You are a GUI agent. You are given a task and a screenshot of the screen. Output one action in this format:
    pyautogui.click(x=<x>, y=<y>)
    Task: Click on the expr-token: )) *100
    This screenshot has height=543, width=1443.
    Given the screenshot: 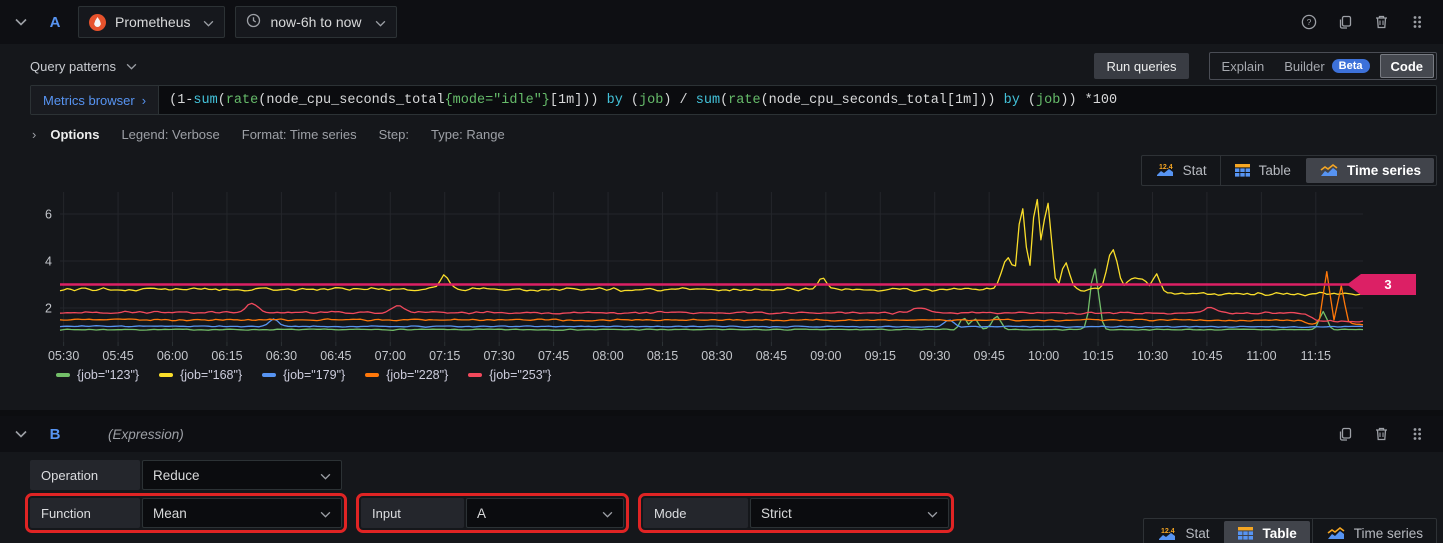 What is the action you would take?
    pyautogui.click(x=1089, y=100)
    